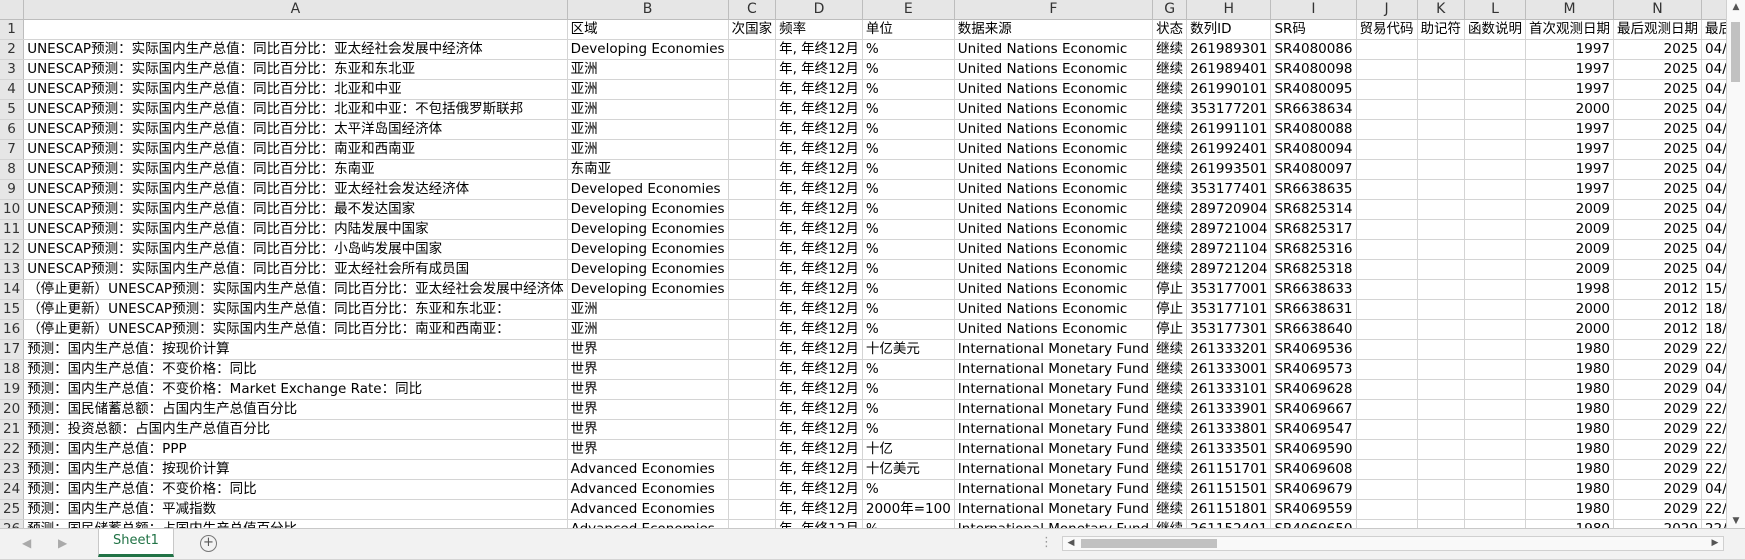  I want to click on column-header-c: C, so click(752, 10).